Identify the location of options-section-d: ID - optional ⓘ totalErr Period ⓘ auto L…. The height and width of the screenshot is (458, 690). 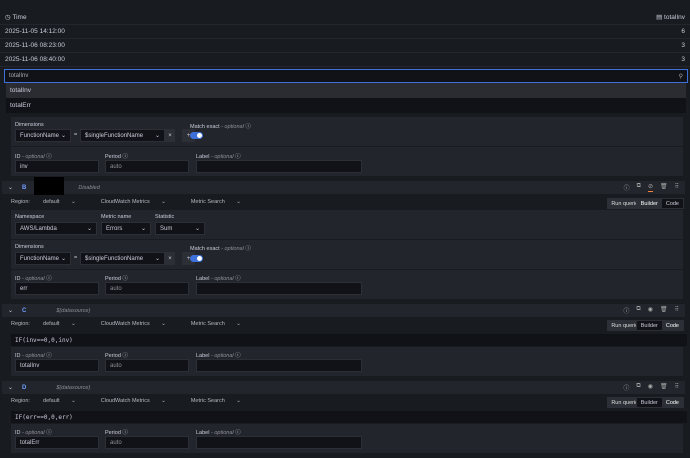
(347, 438).